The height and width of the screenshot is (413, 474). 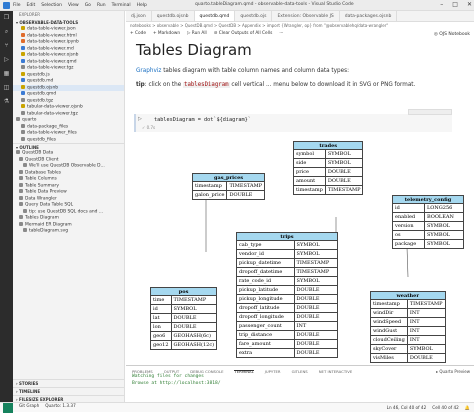 What do you see at coordinates (73, 5) in the screenshot?
I see `menu-view: View` at bounding box center [73, 5].